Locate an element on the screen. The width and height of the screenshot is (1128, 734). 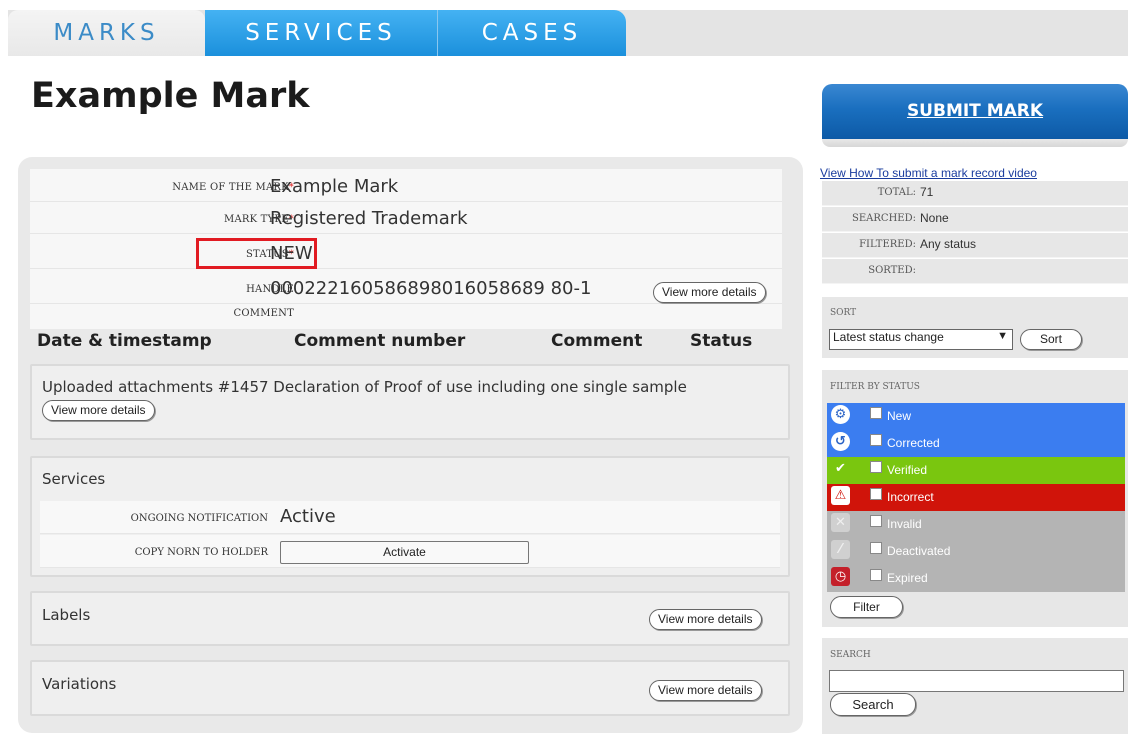
mark-type-row: MARK TYPE* Registered Trademark is located at coordinates (406, 219).